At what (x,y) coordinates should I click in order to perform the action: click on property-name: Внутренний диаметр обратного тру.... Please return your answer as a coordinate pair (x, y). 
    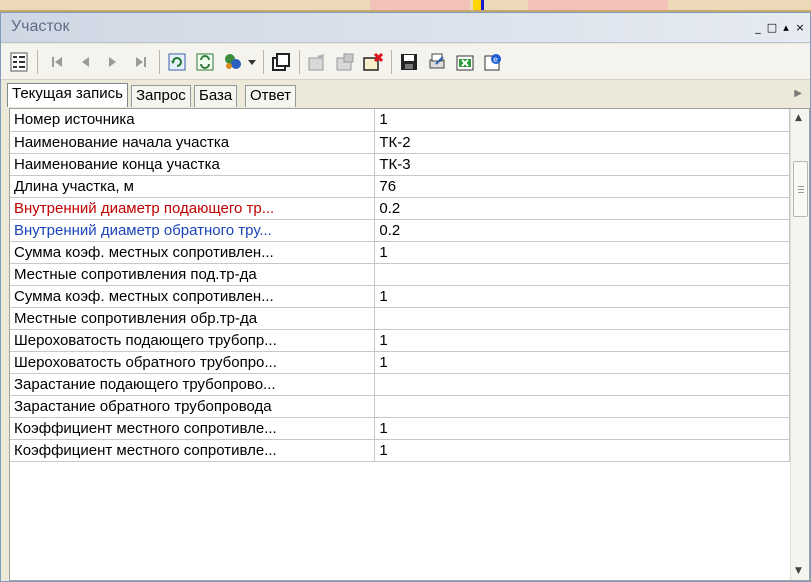
    Looking at the image, I should click on (193, 230).